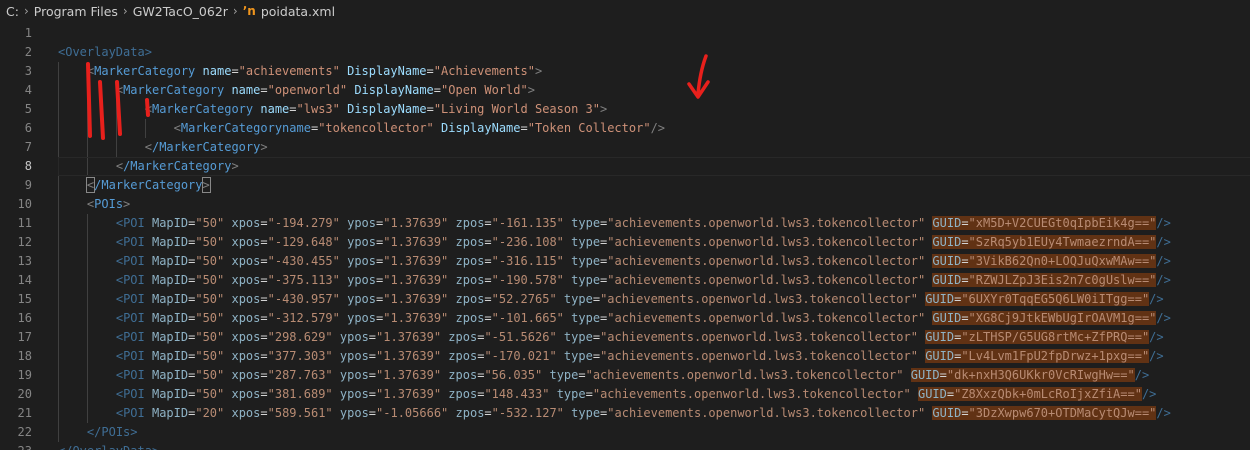 This screenshot has height=450, width=1250. What do you see at coordinates (1040, 375) in the screenshot?
I see `guid-value: "dk+nxH3Q6UKkr0VcRIwgHw=="` at bounding box center [1040, 375].